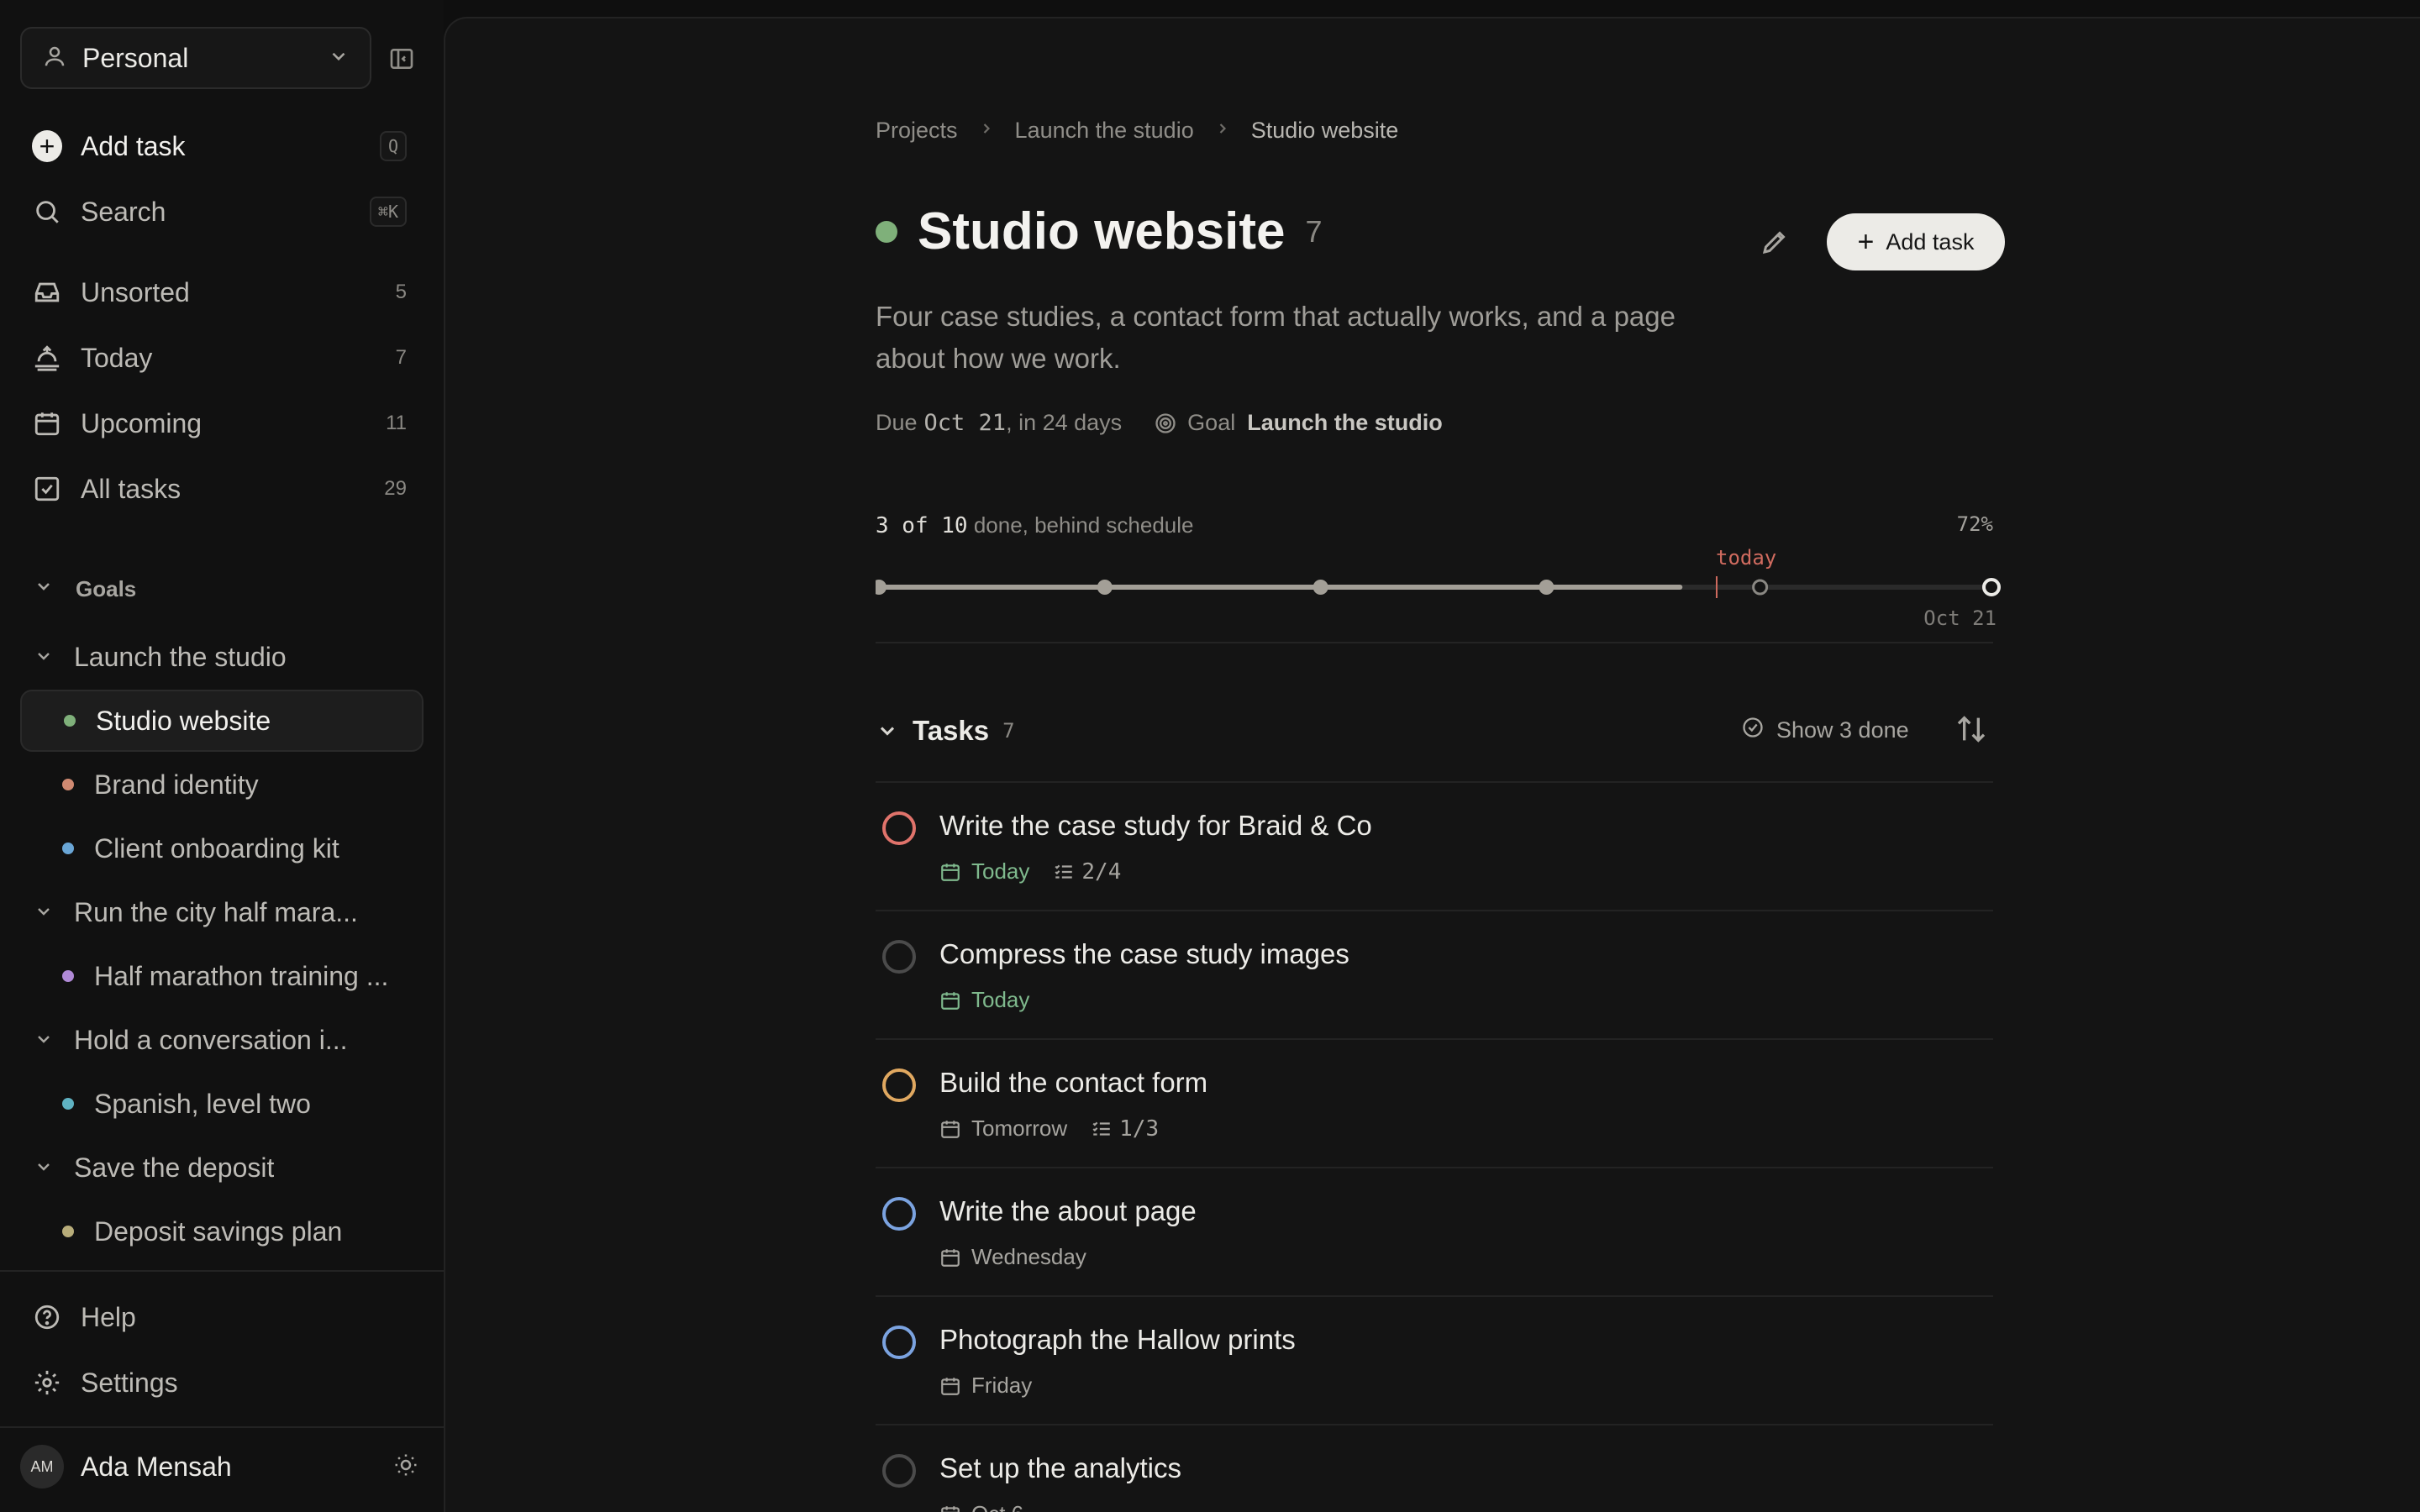 This screenshot has width=2420, height=1512. Describe the element at coordinates (219, 423) in the screenshot. I see `sidebar-item-upcoming: Upcoming 11` at that location.